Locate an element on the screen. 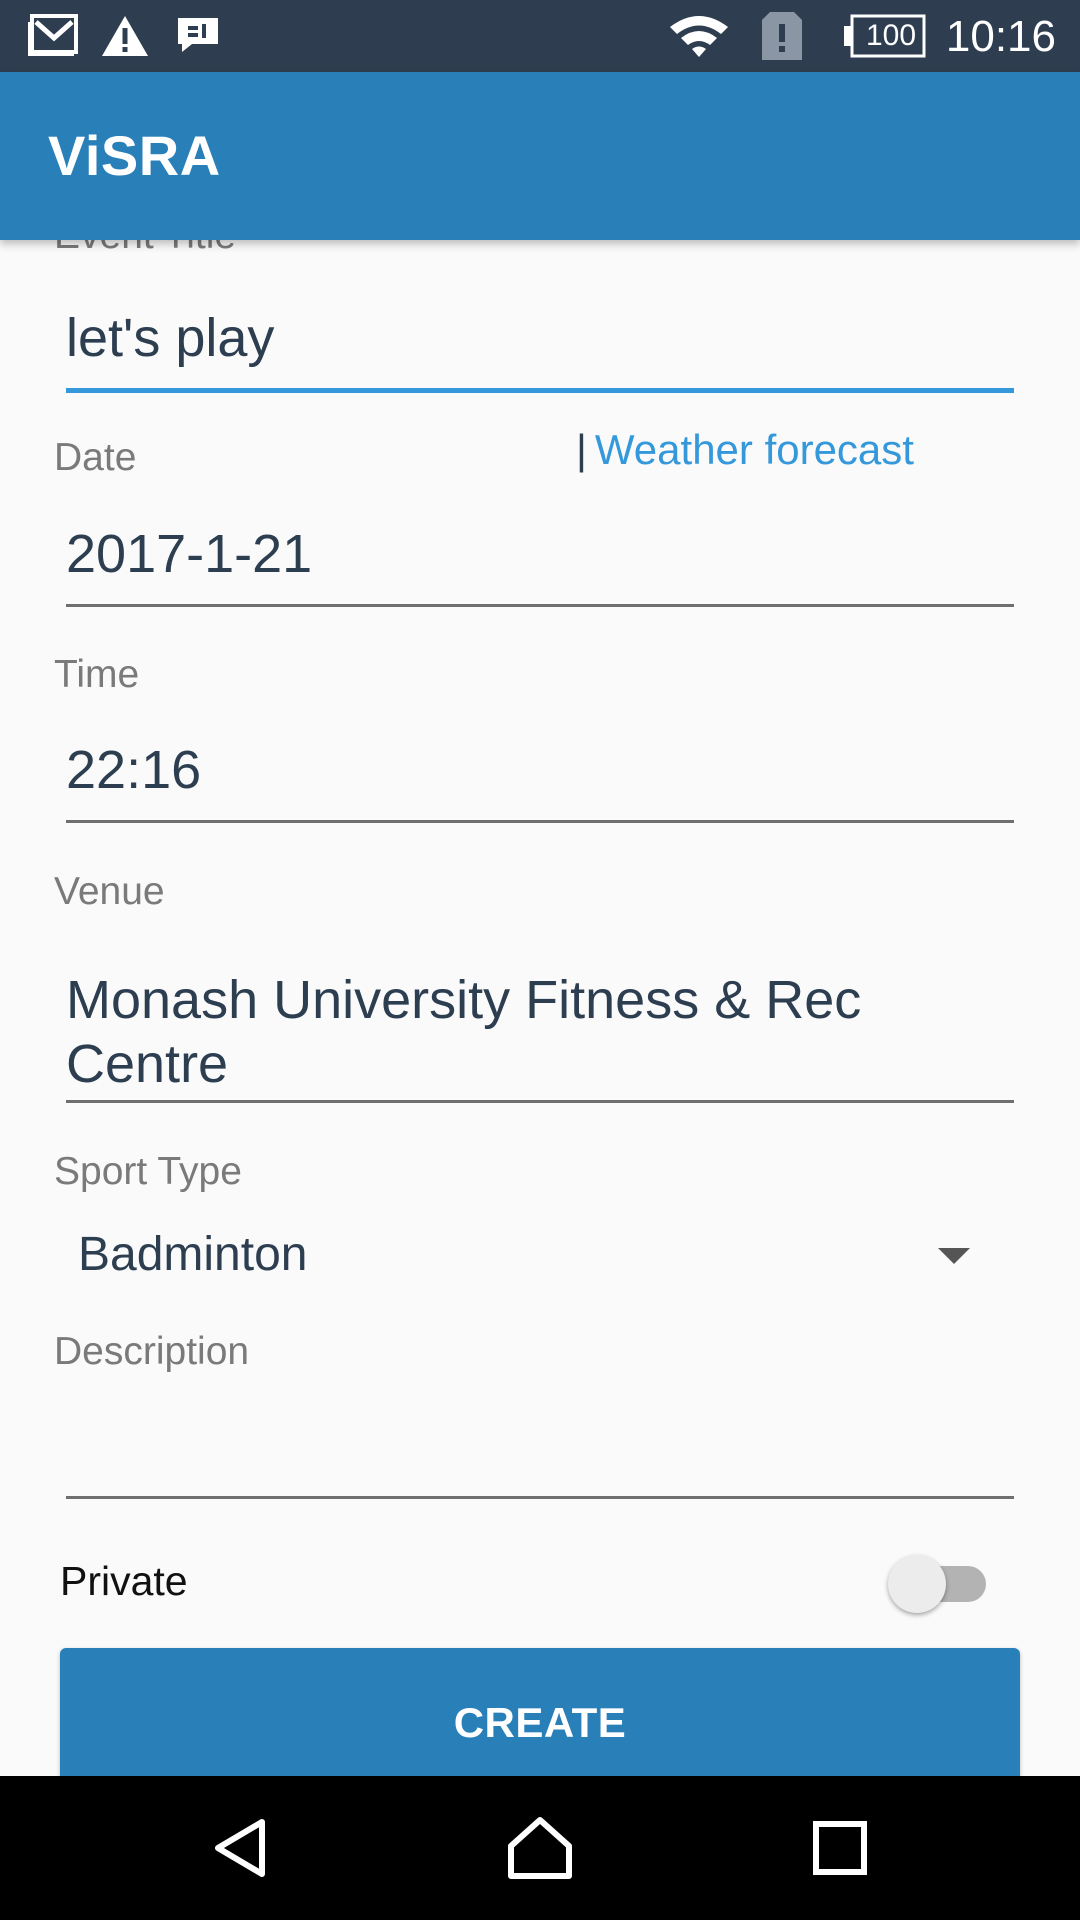  chevron-down-icon is located at coordinates (954, 1256).